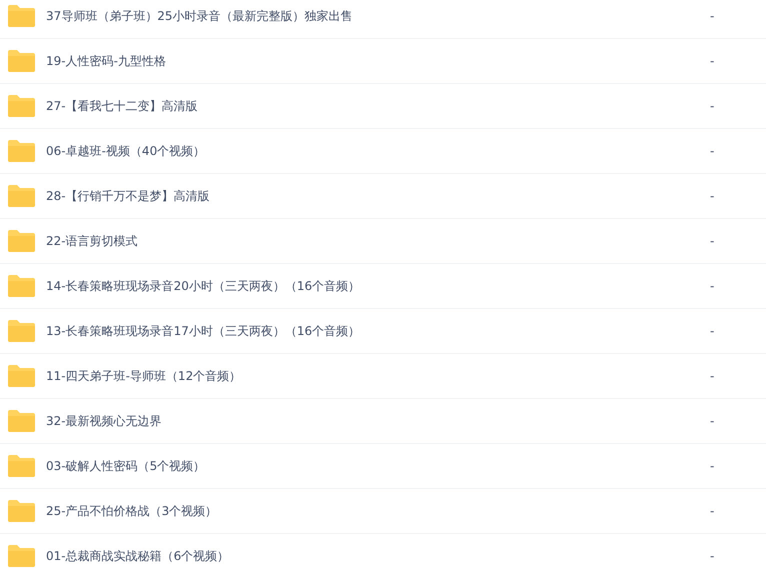 The height and width of the screenshot is (572, 766). What do you see at coordinates (126, 466) in the screenshot?
I see `file-name: 03-破解人性密码（5个视频）` at bounding box center [126, 466].